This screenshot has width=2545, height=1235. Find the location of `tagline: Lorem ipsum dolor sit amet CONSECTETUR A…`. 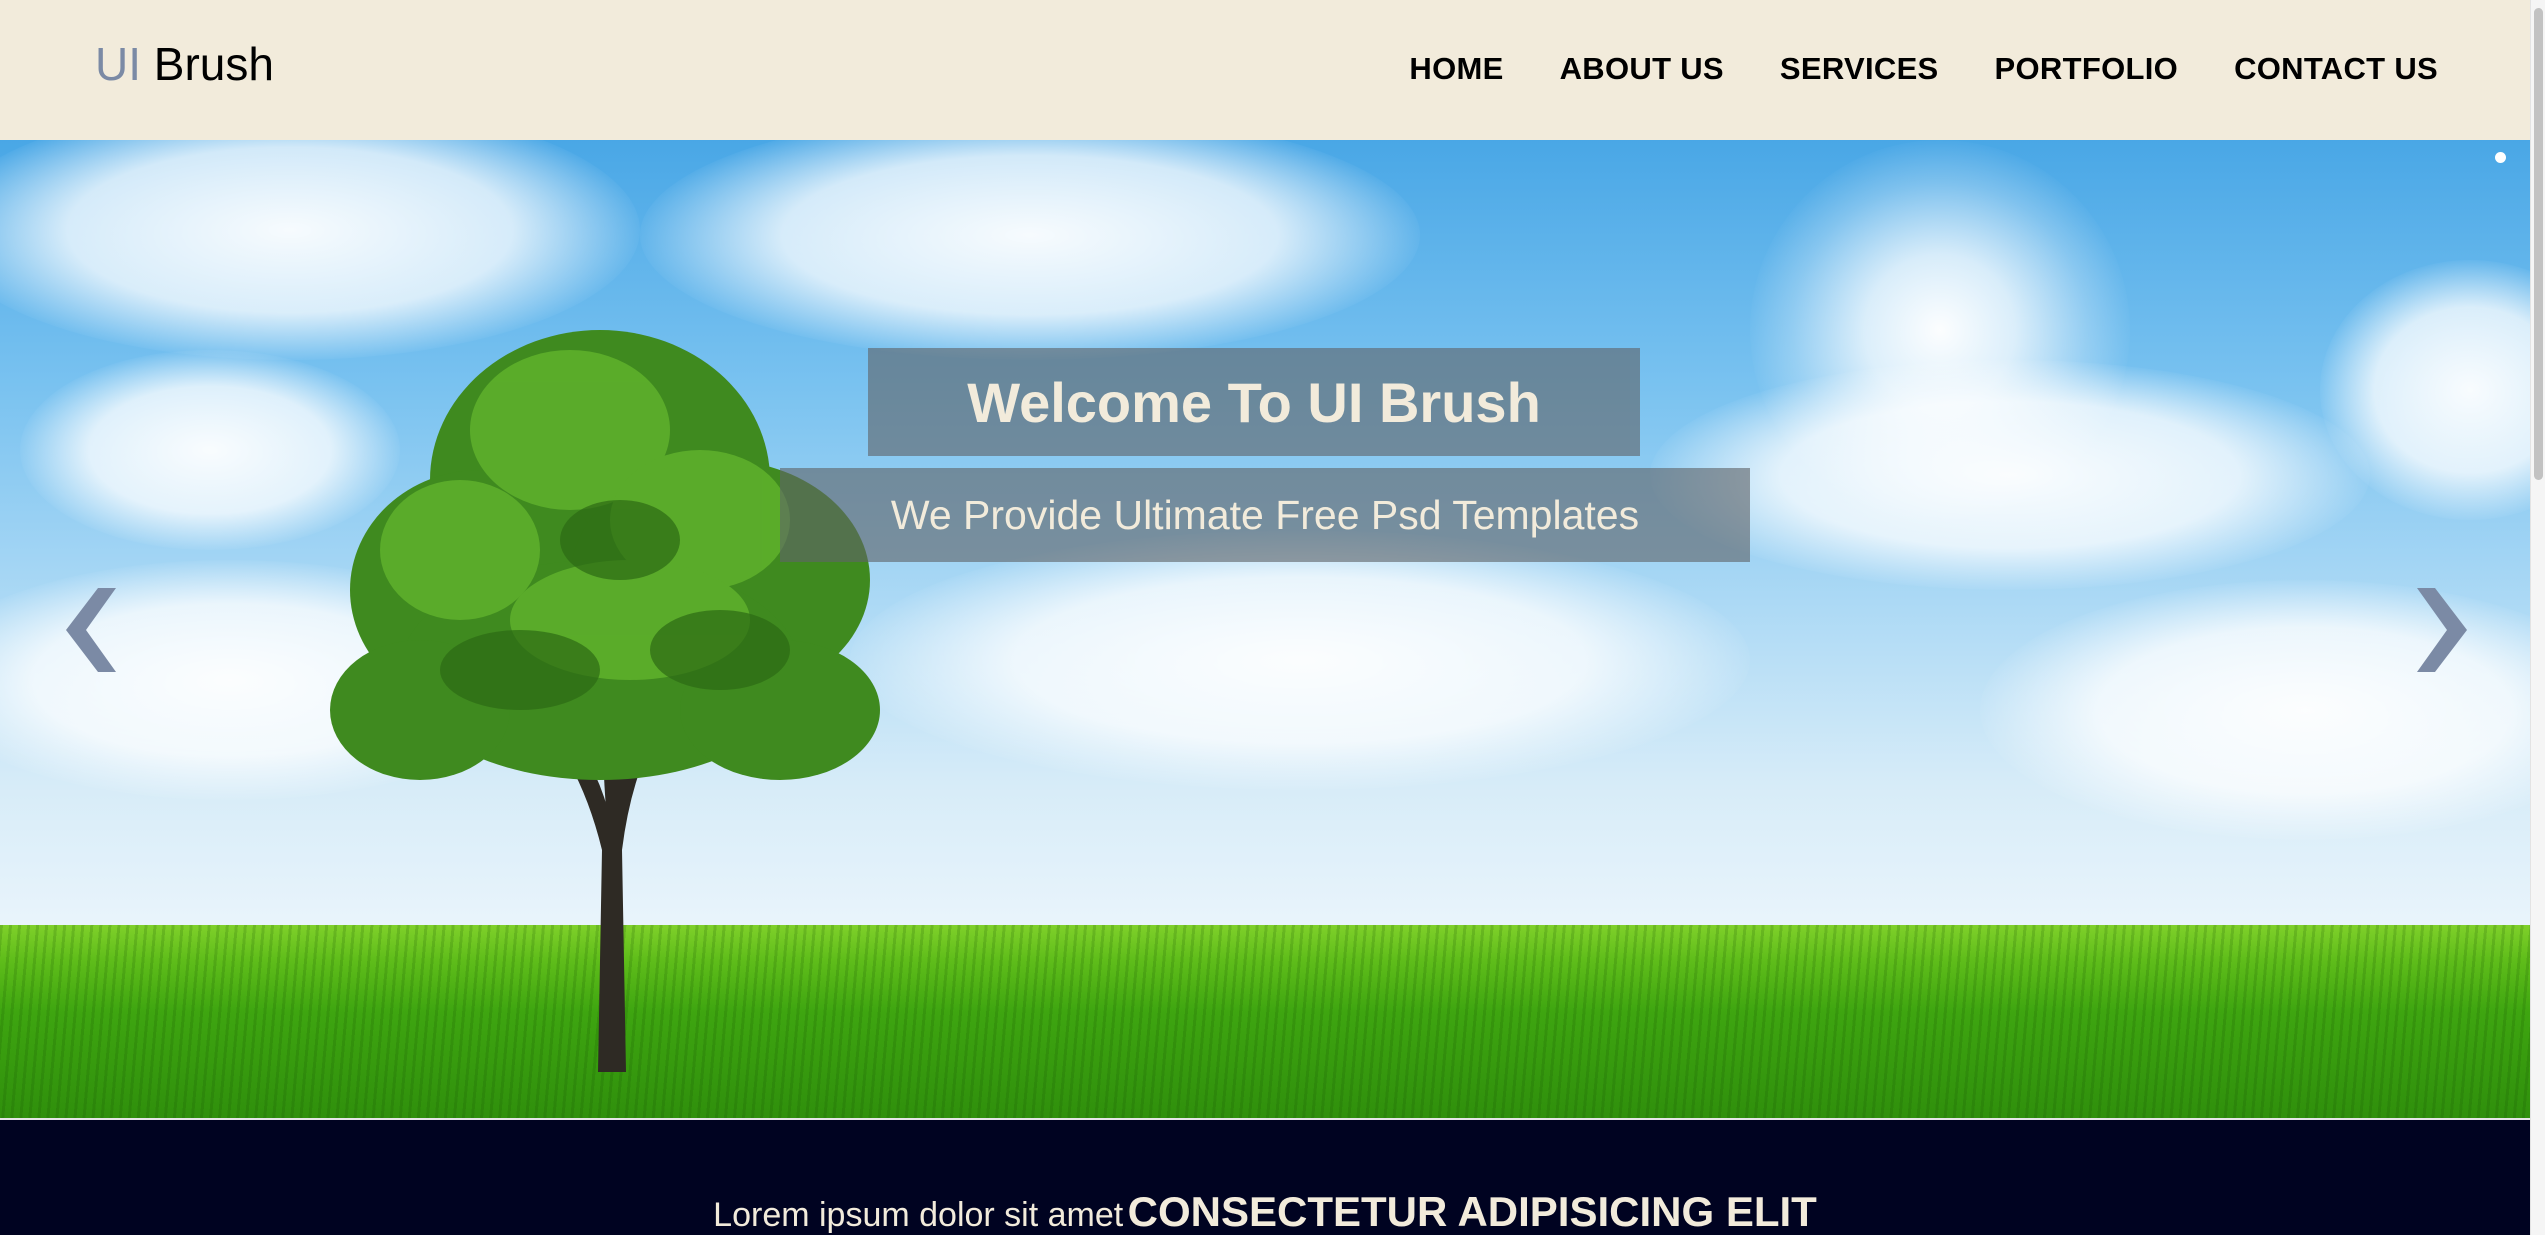

tagline: Lorem ipsum dolor sit amet CONSECTETUR A… is located at coordinates (1265, 1211).